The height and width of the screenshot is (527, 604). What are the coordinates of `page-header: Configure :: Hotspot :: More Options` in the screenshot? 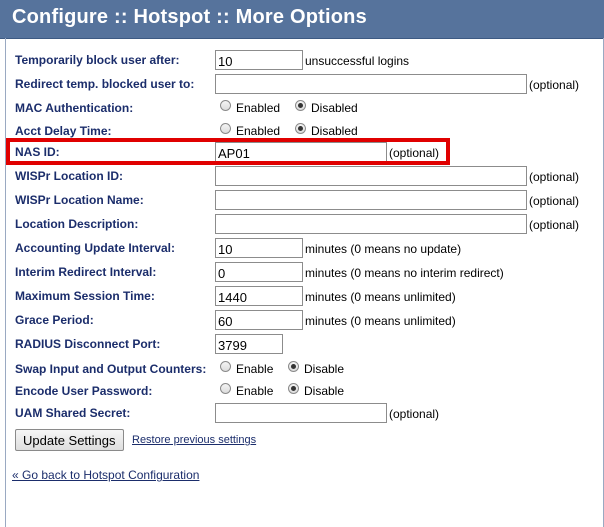 It's located at (302, 19).